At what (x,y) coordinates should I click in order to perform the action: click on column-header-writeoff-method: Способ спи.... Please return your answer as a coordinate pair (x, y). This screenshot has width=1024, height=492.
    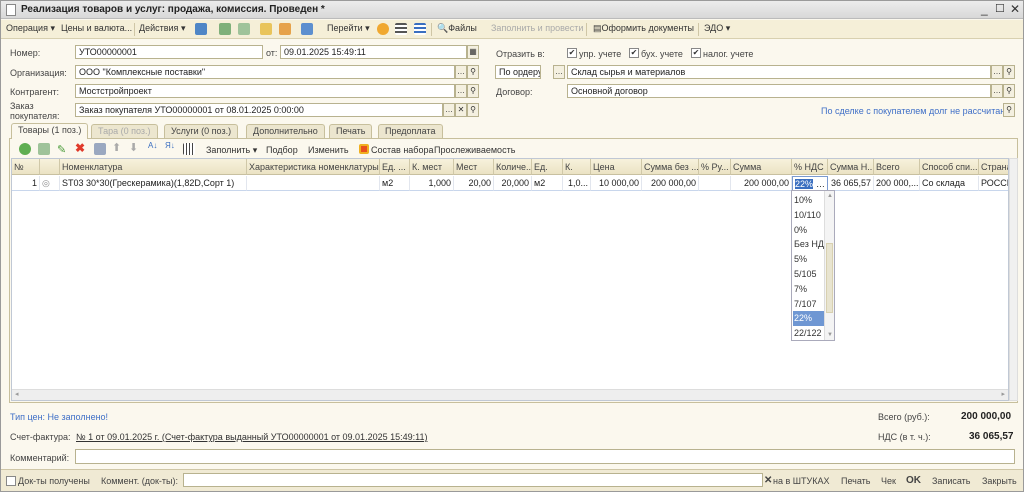
    Looking at the image, I should click on (949, 167).